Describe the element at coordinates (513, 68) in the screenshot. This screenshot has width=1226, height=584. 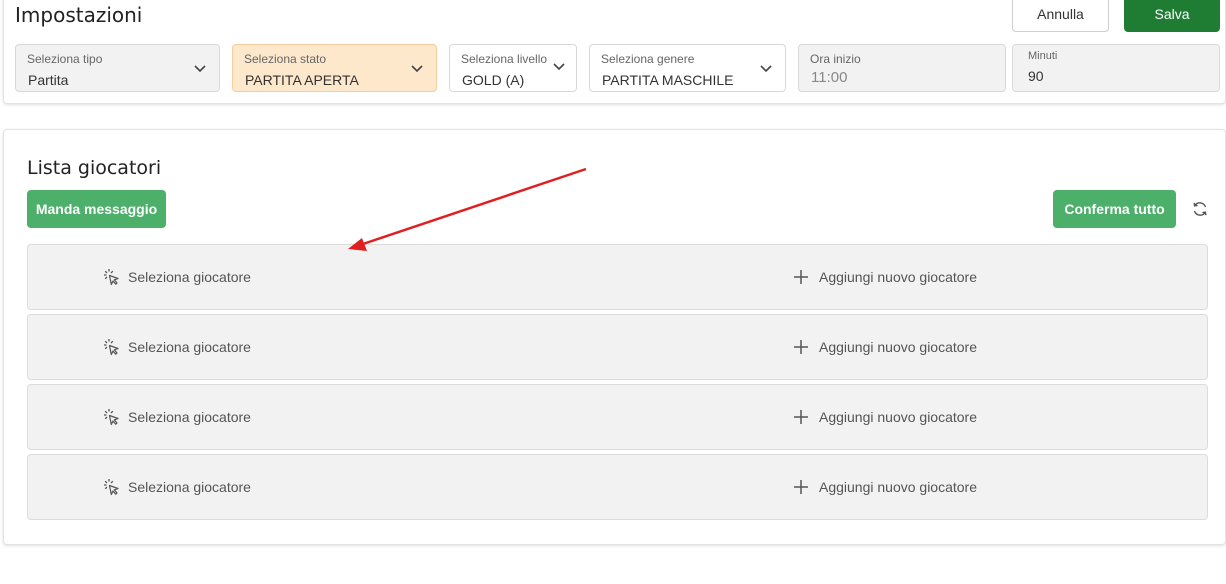
I see `level-select: Seleziona livello GOLD (A)` at that location.